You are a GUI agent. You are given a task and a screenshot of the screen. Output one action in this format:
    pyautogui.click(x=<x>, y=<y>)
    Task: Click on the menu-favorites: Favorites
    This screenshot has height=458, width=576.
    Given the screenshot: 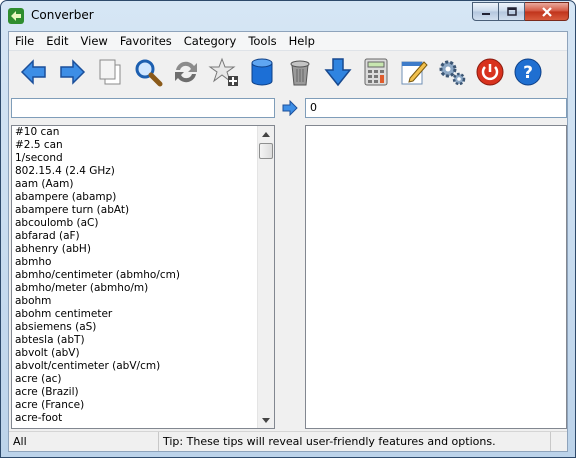 What is the action you would take?
    pyautogui.click(x=146, y=41)
    